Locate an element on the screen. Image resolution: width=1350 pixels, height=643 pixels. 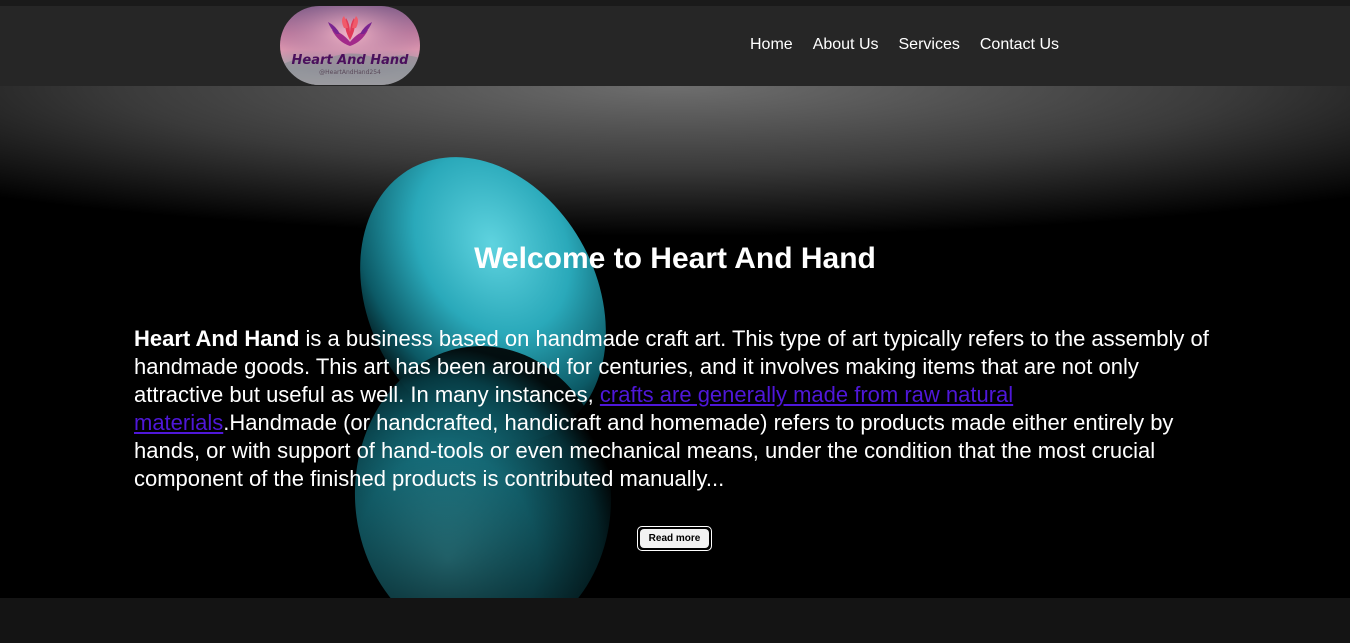
logo-title: Heart And Hand is located at coordinates (350, 60).